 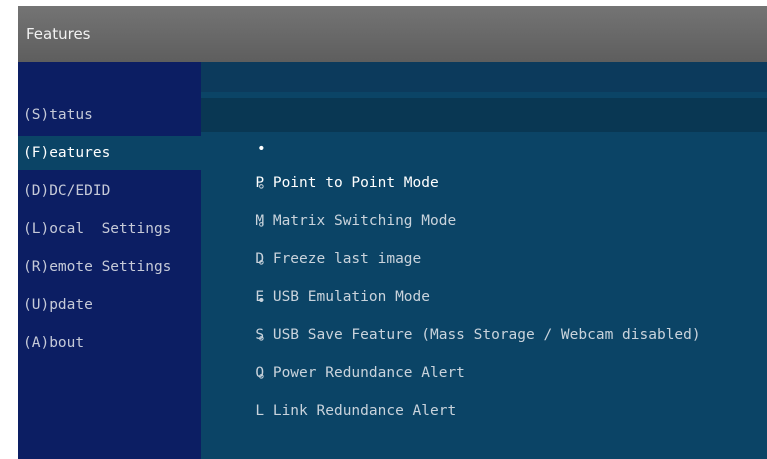 I want to click on feature-matrix-switching: ∘ M Matrix Switching Mode, so click(x=484, y=182).